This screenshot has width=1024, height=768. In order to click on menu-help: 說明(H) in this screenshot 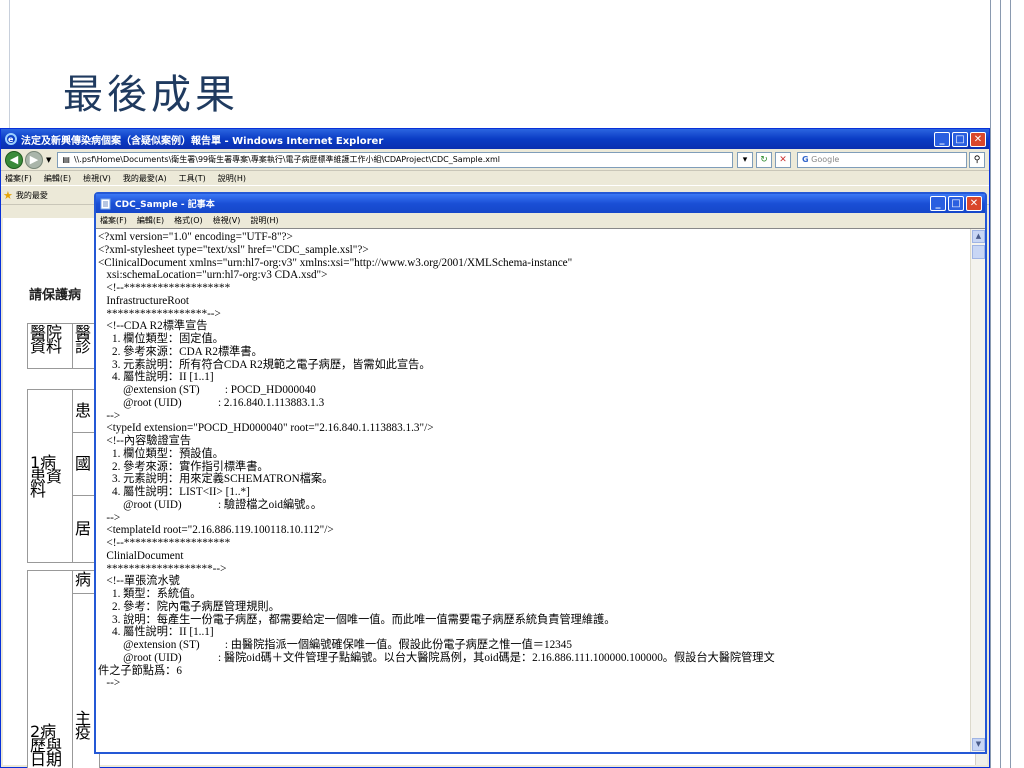, I will do `click(232, 178)`.